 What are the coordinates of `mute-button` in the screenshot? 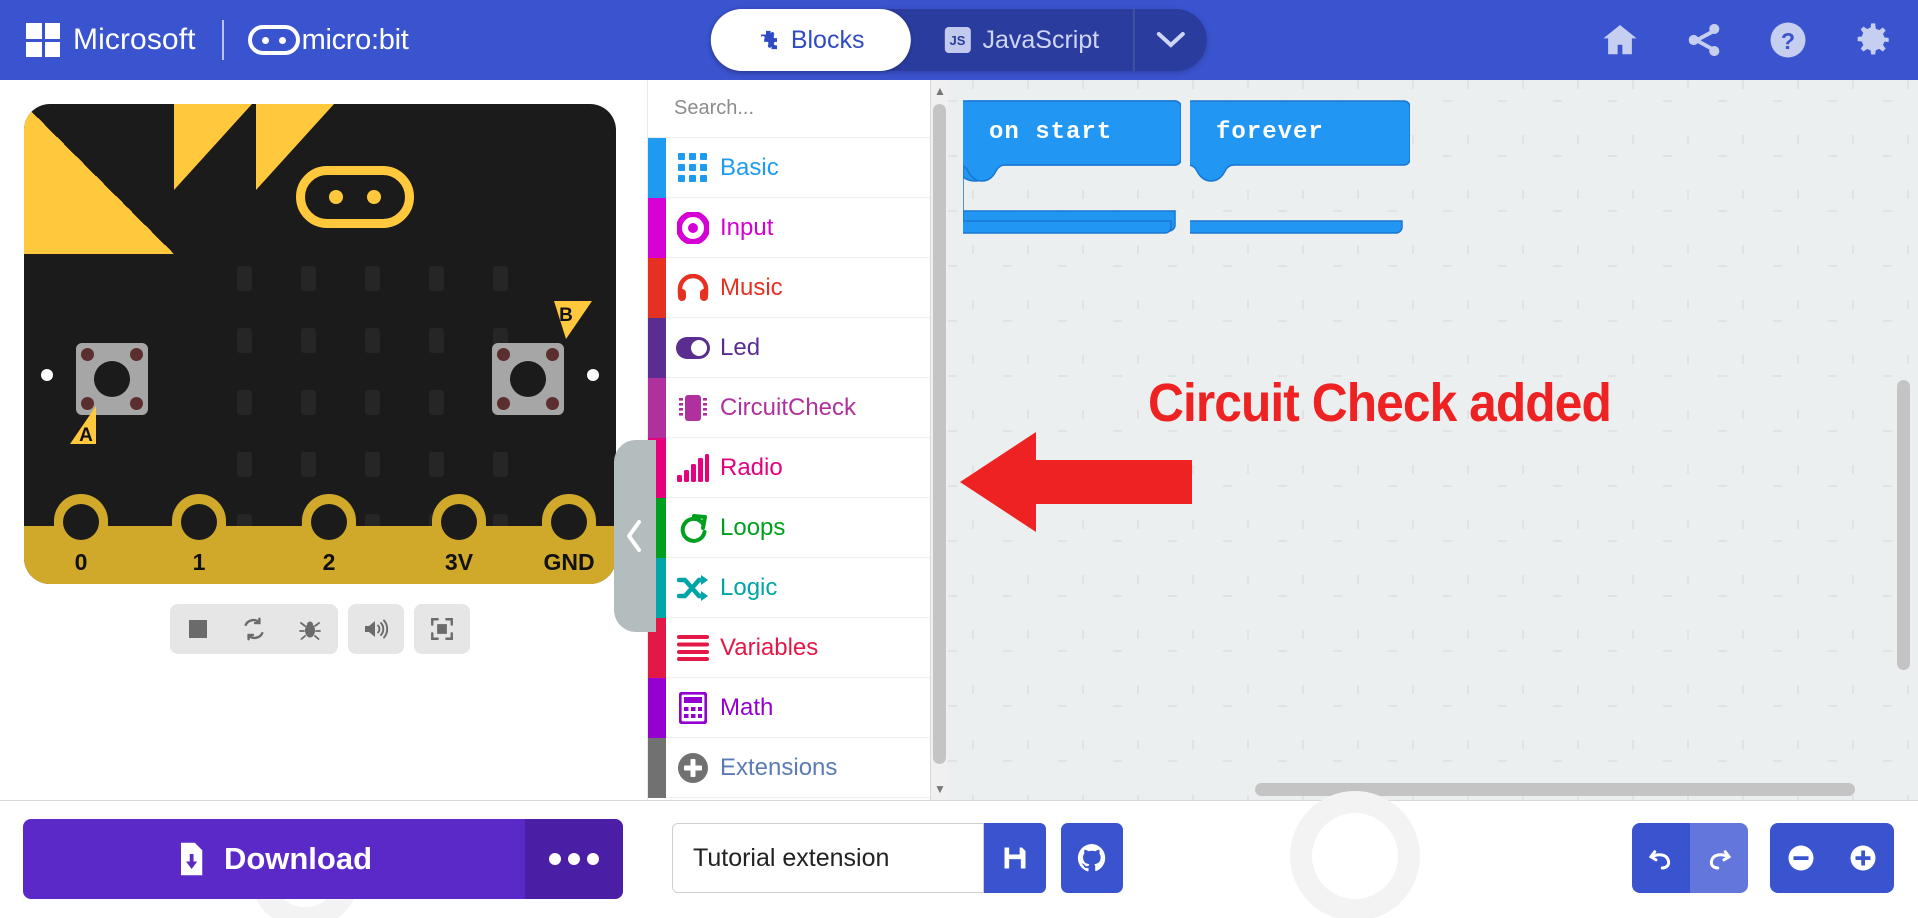 It's located at (376, 629).